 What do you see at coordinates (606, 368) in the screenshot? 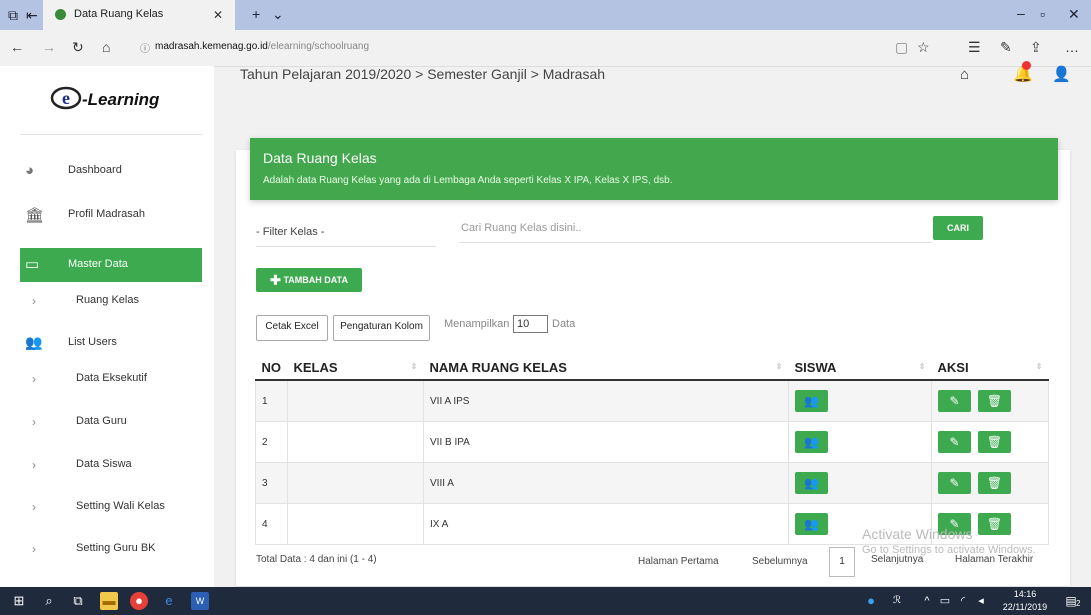
I see `col-header-nama-ruang-kelas: NAMA RUANG KELAS ⇕` at bounding box center [606, 368].